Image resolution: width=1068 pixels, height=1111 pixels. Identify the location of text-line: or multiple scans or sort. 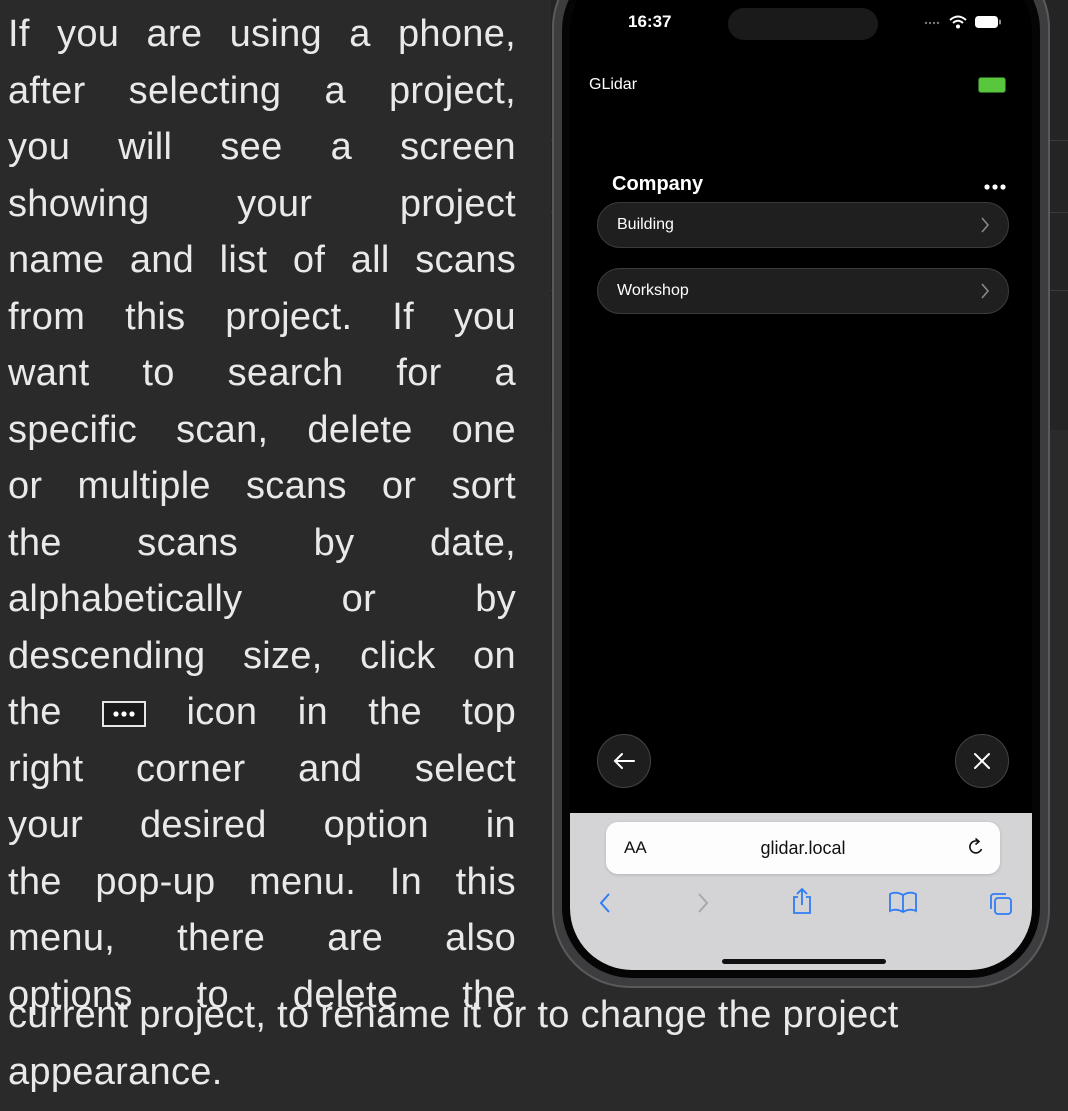
(262, 486).